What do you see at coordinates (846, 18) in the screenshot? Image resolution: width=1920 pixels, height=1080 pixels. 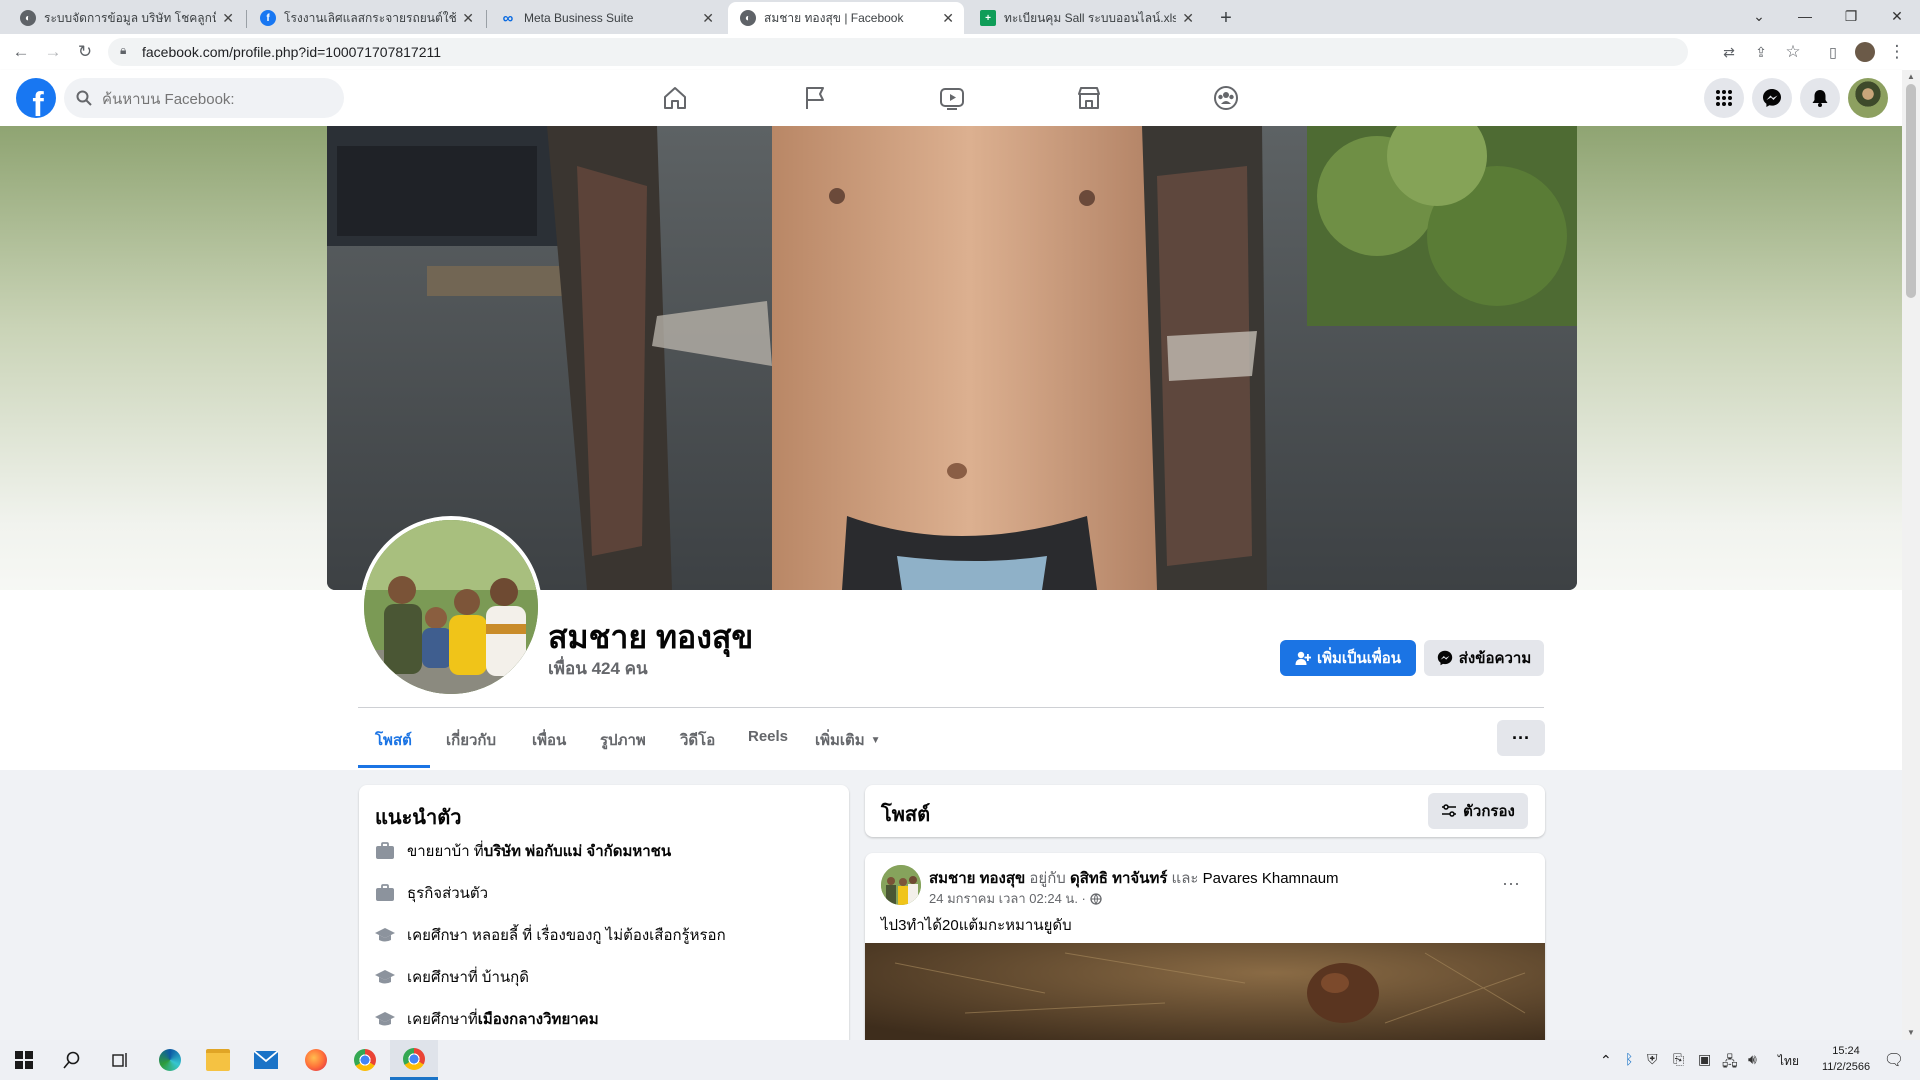 I see `browser-tab-4: ◐ สมชาย ทองสุข | Facebook ✕` at bounding box center [846, 18].